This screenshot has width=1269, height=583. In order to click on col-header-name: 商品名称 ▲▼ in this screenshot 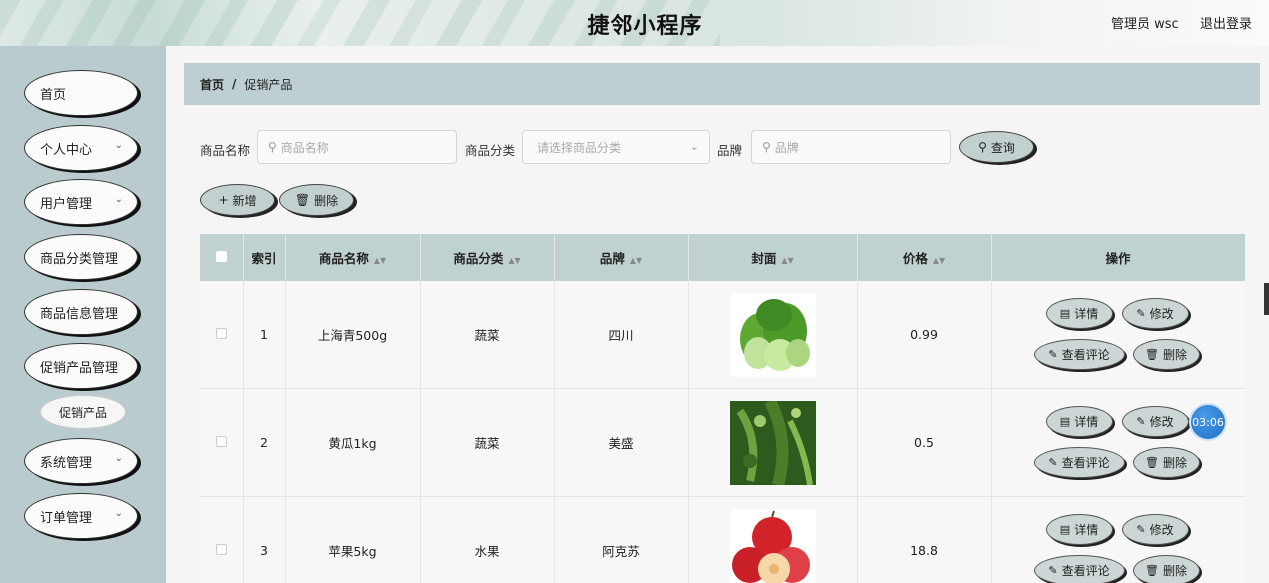, I will do `click(353, 257)`.